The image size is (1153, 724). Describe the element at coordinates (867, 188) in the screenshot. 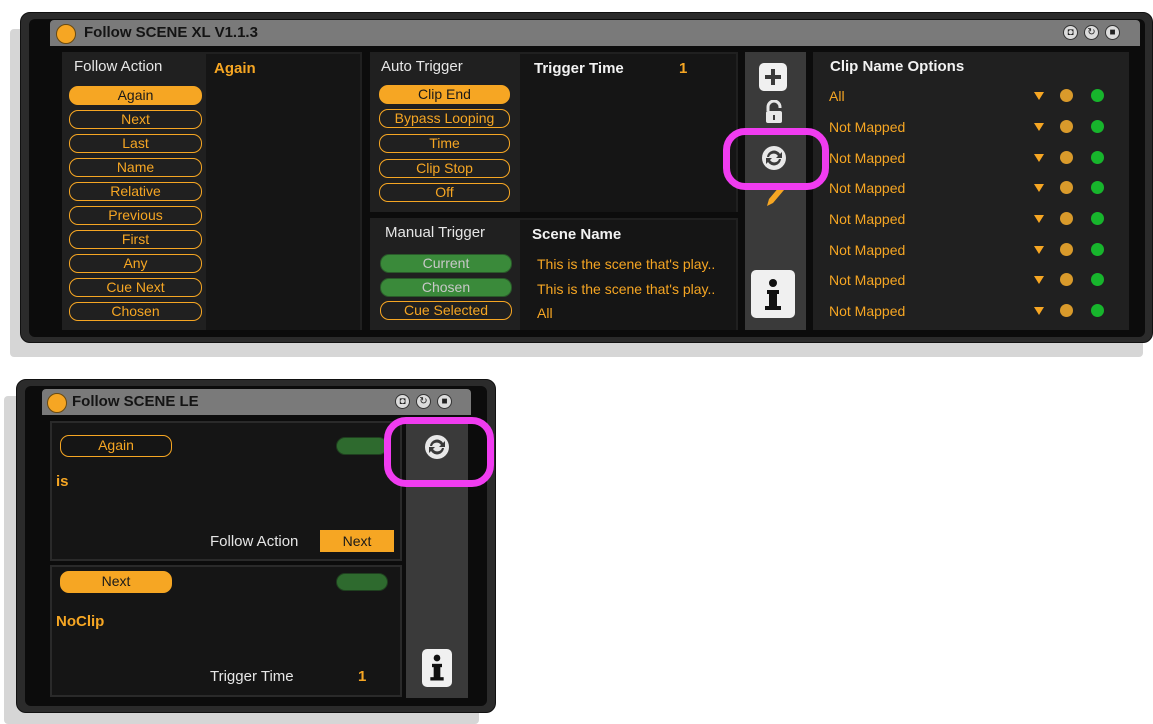

I see `clip-option-row-4: Not Mapped` at that location.